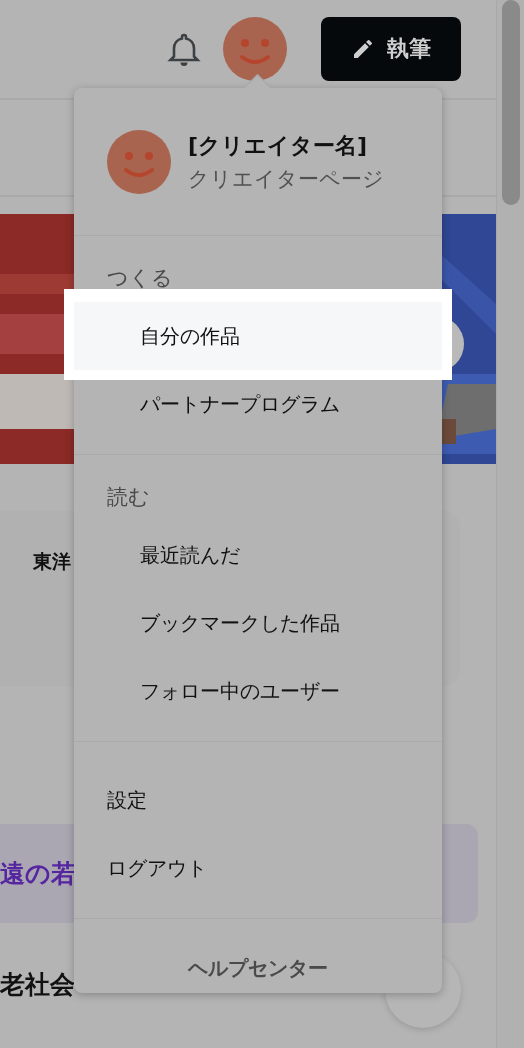 The image size is (524, 1048). What do you see at coordinates (258, 555) in the screenshot?
I see `menu-item: 最近読んだ` at bounding box center [258, 555].